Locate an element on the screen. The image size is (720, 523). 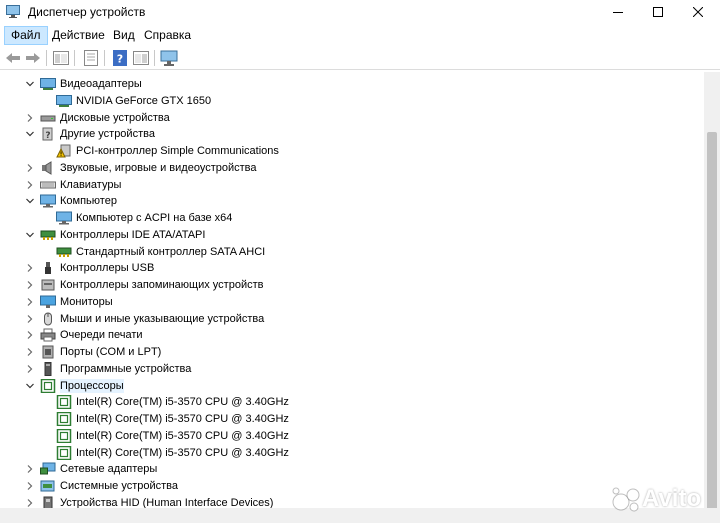
tree-item-label: Очереди печати is located at coordinates (101, 335).